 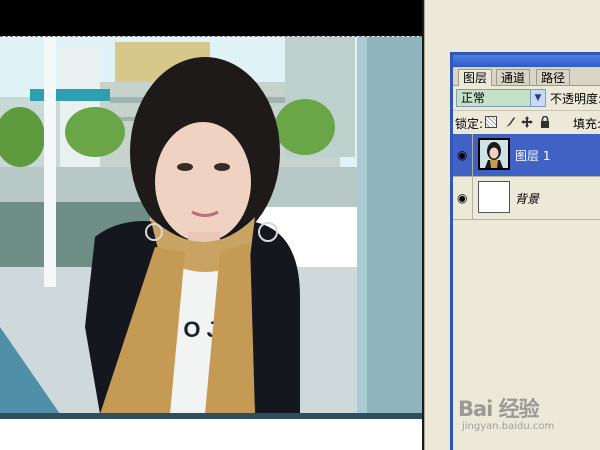 I want to click on lock-brush-icon, so click(x=510, y=122).